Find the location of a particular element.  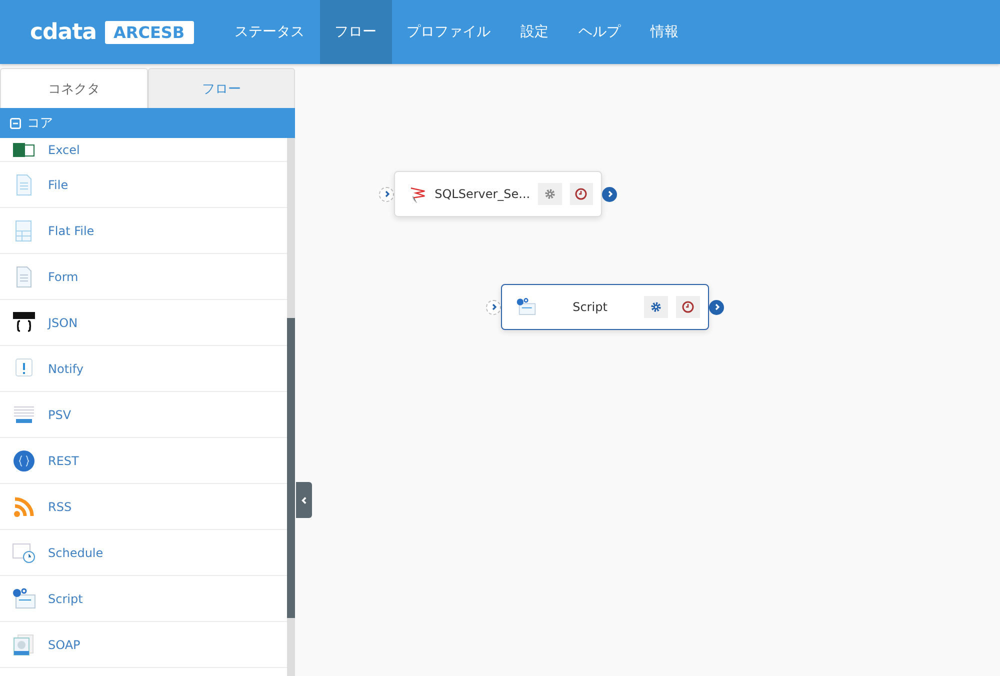

flow-node: Script is located at coordinates (605, 307).